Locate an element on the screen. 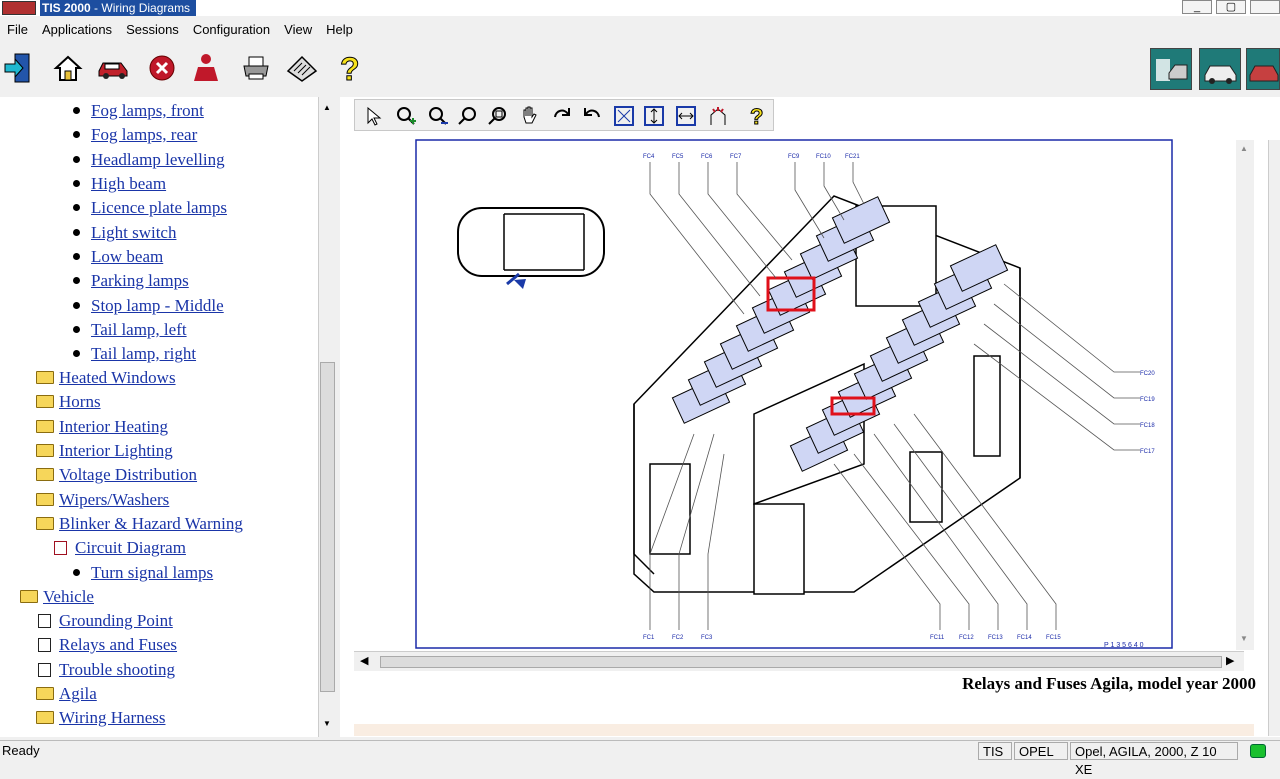  tree-item-fog-lamps-rear: Fog lamps, rear is located at coordinates (144, 135).